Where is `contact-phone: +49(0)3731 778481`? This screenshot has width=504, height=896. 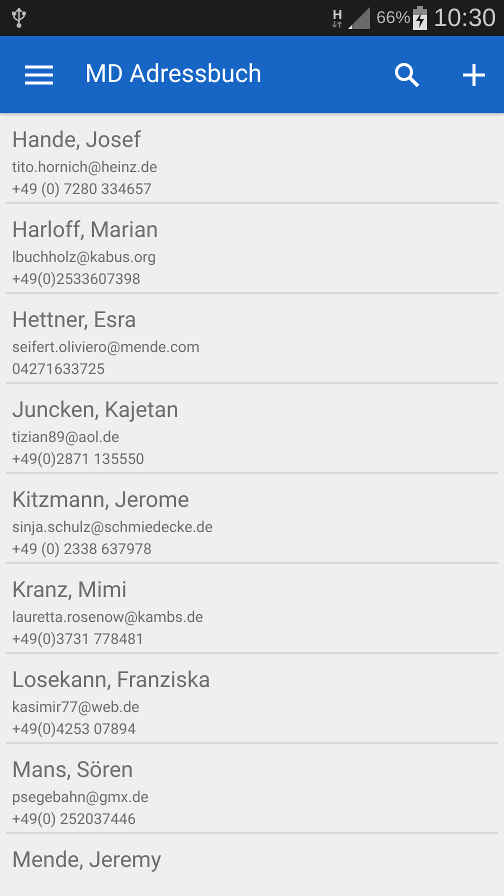
contact-phone: +49(0)3731 778481 is located at coordinates (78, 639).